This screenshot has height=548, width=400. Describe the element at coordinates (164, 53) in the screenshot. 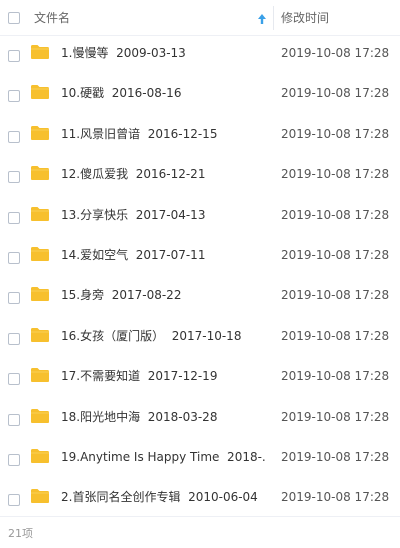

I see `file-name: 1.慢慢等 2009-03-13` at that location.